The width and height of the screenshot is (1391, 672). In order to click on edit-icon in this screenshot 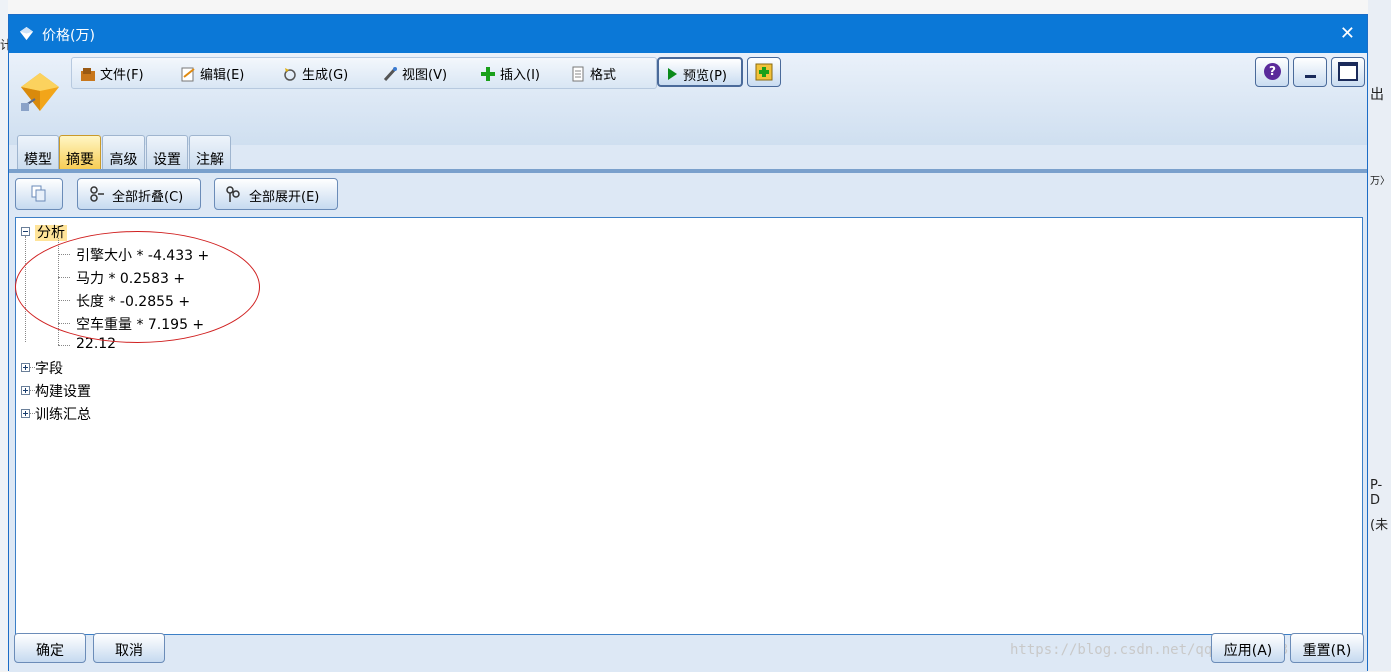, I will do `click(188, 74)`.